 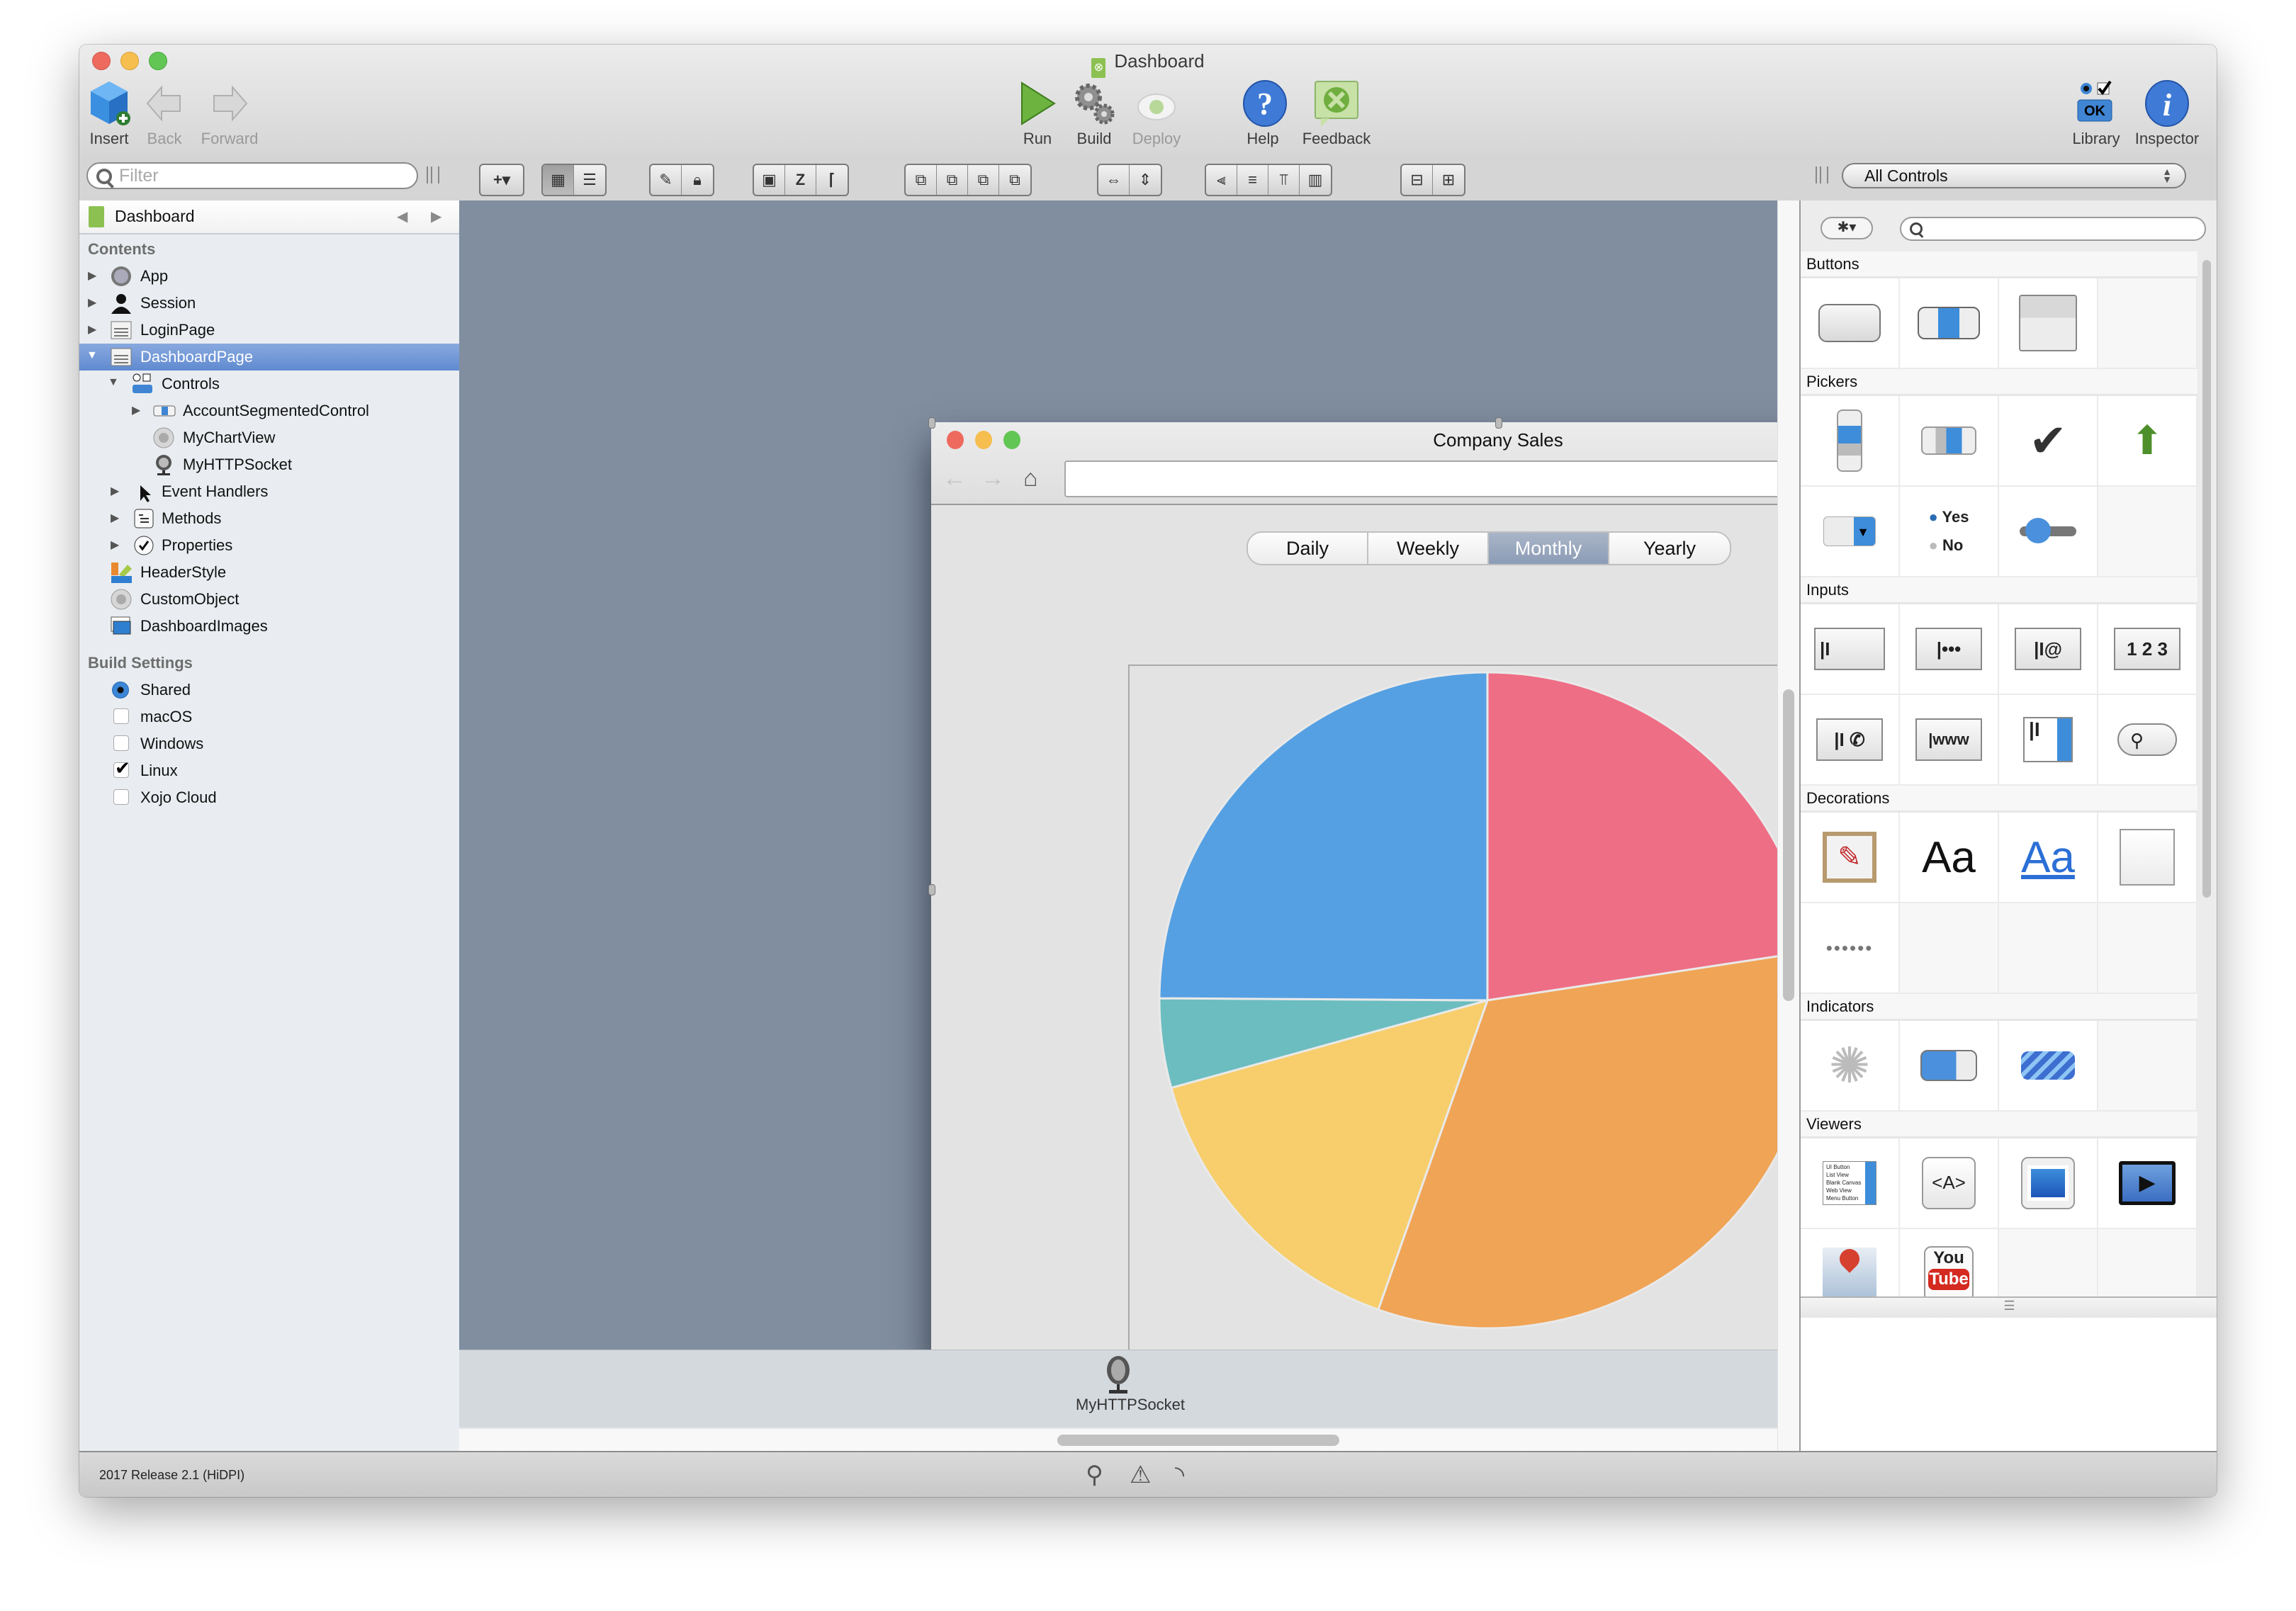 What do you see at coordinates (2147, 649) in the screenshot?
I see `library-item-numberfield: 1 2 3` at bounding box center [2147, 649].